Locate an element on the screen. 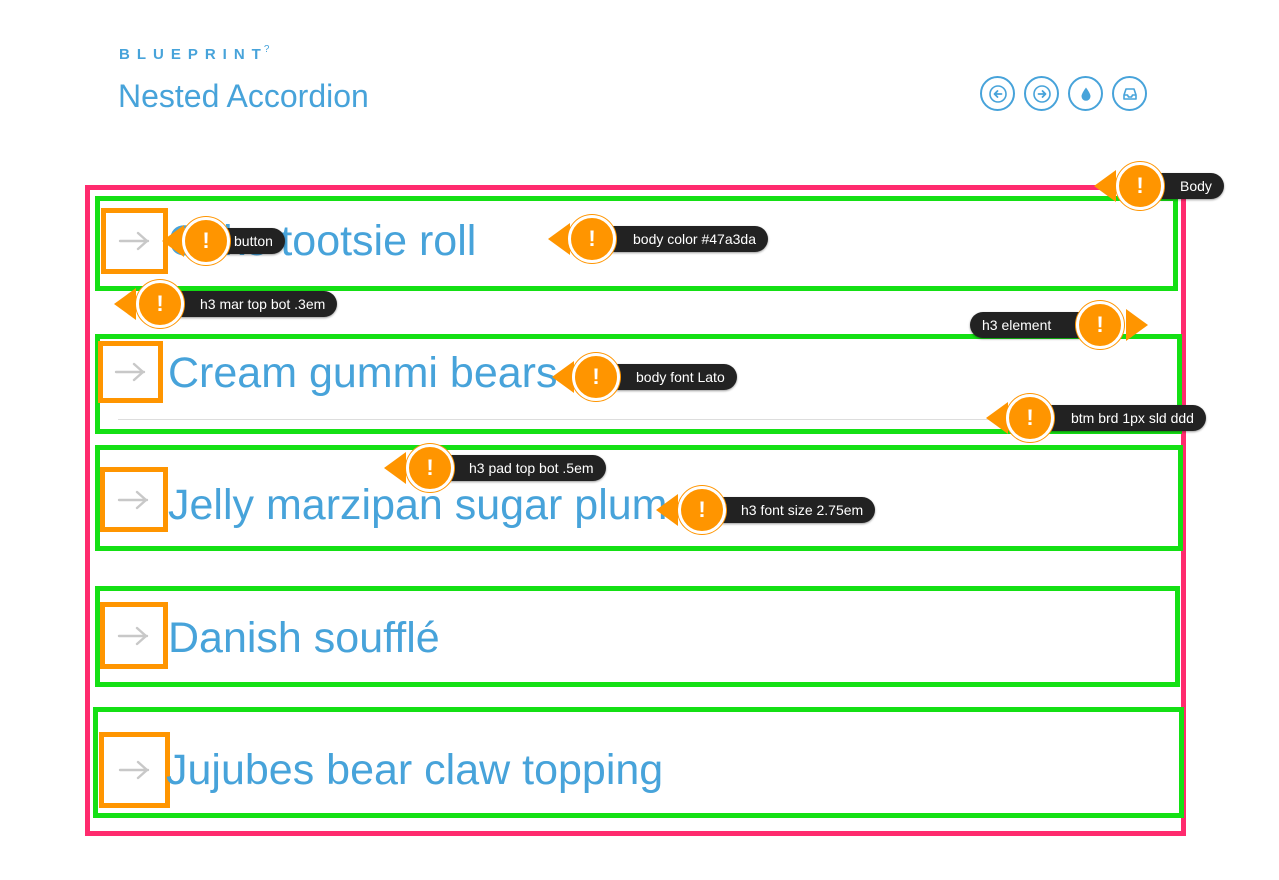  annotation-note: Body ! is located at coordinates (1162, 186).